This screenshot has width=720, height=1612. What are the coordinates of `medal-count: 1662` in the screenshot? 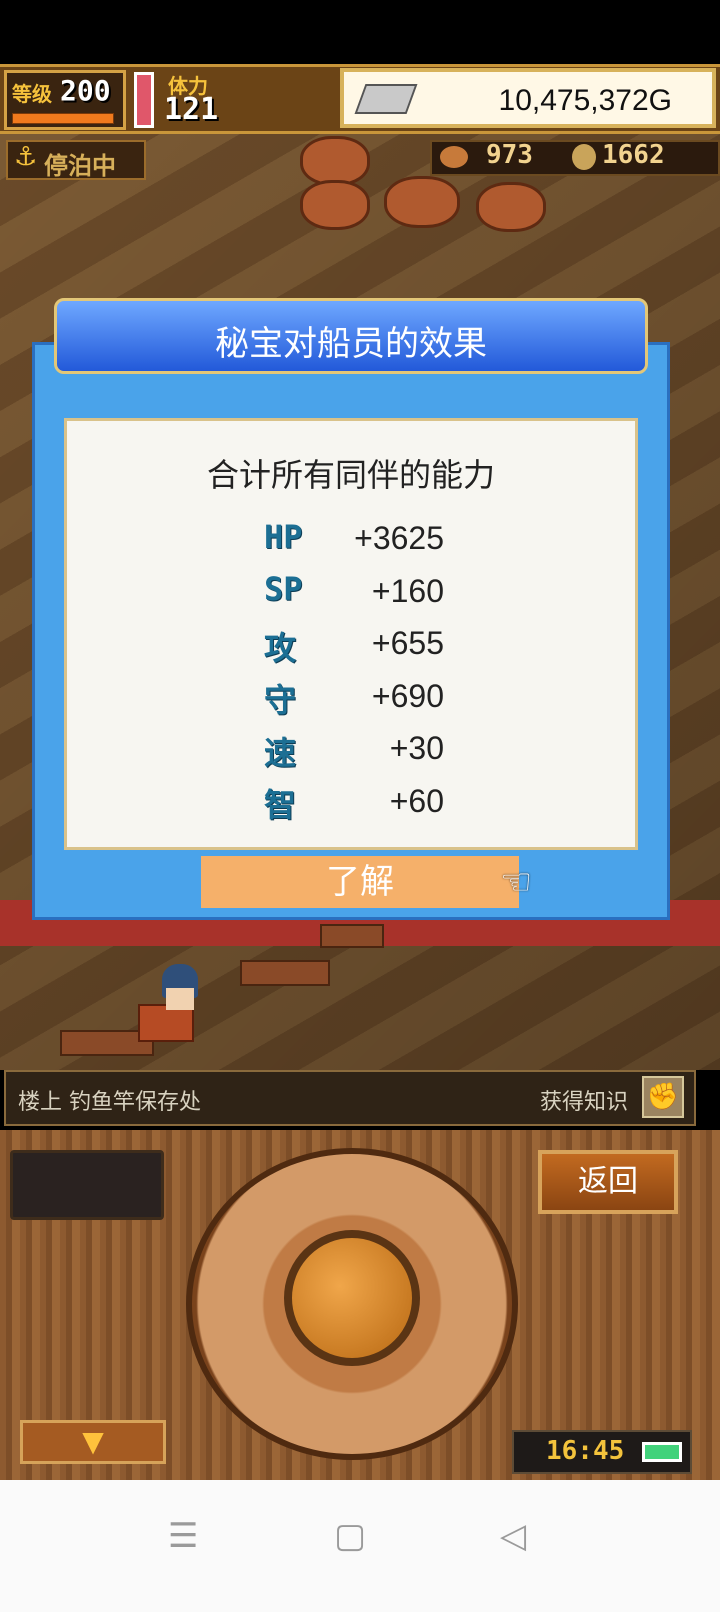 It's located at (633, 155).